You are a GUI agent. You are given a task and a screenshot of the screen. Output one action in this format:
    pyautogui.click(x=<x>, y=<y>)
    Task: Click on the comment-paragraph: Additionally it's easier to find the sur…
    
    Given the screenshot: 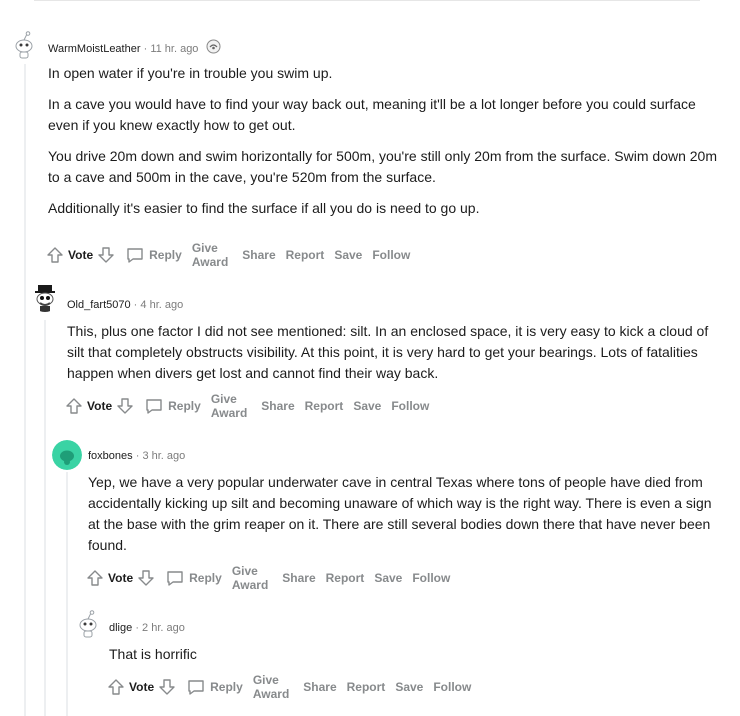 What is the action you would take?
    pyautogui.click(x=264, y=208)
    